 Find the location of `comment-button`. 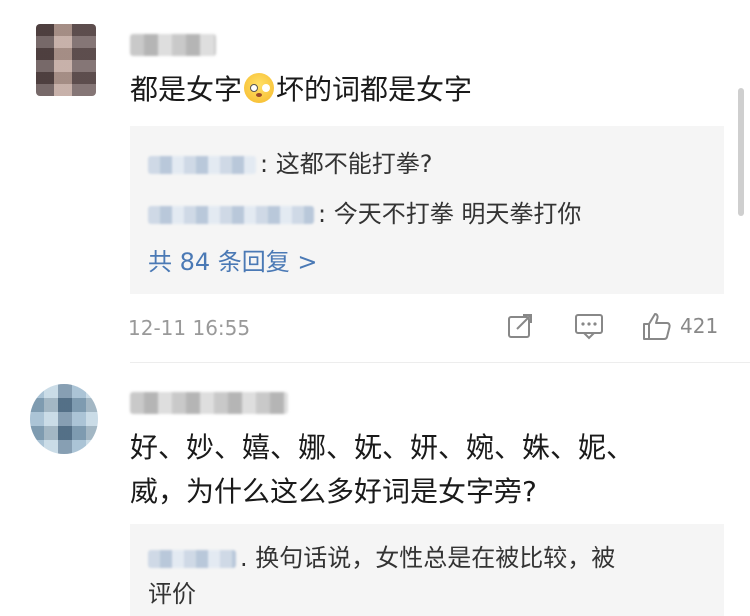

comment-button is located at coordinates (589, 326).